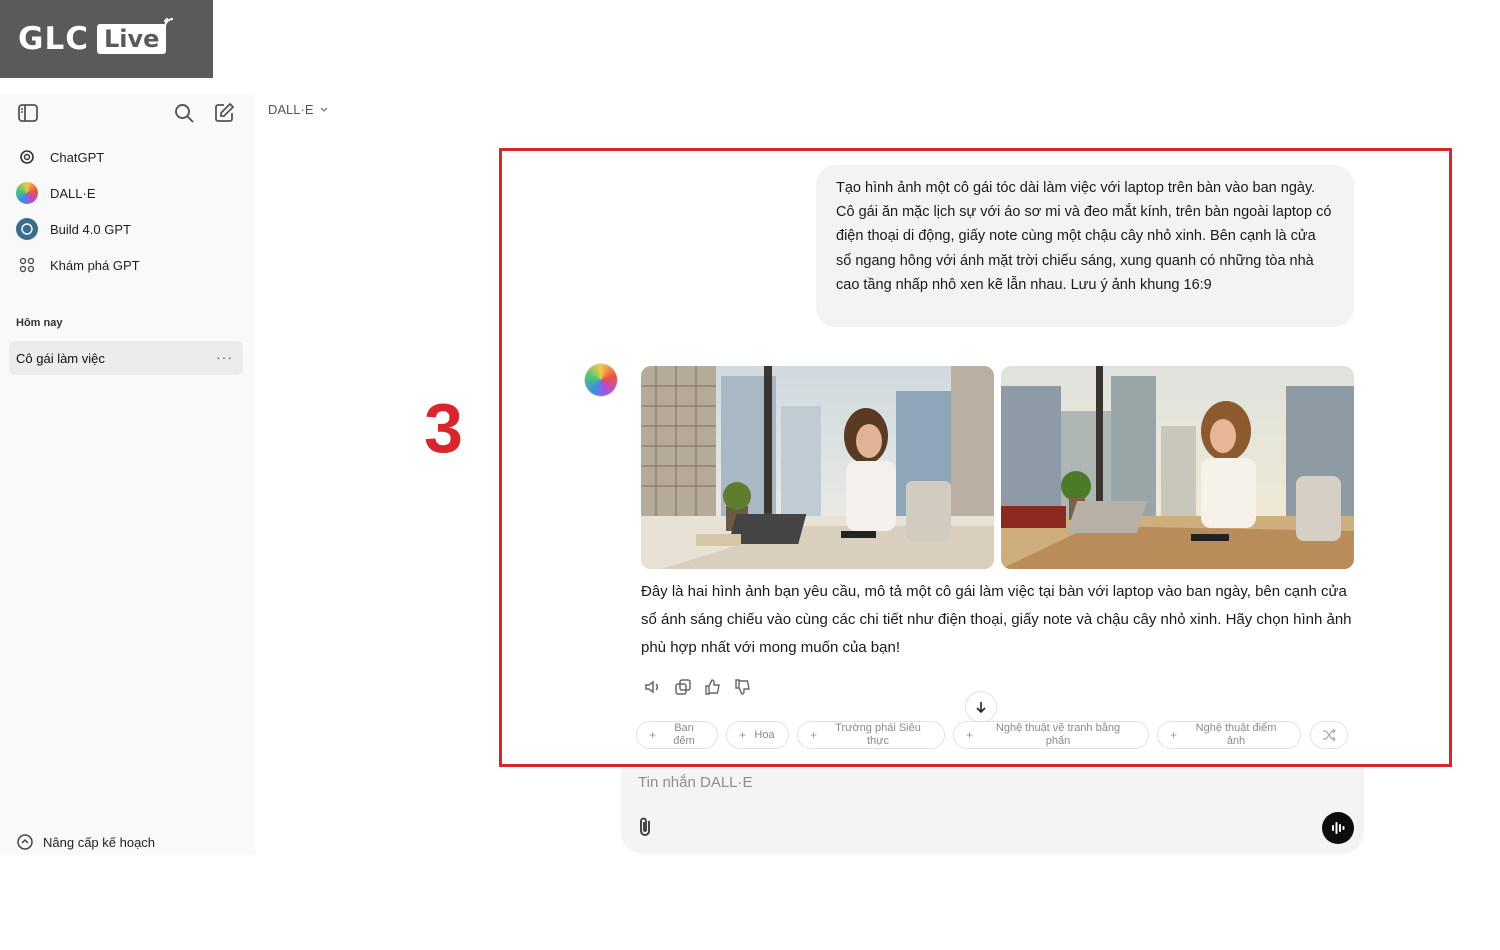 This screenshot has height=950, width=1500. Describe the element at coordinates (743, 687) in the screenshot. I see `thumbs-down-icon` at that location.